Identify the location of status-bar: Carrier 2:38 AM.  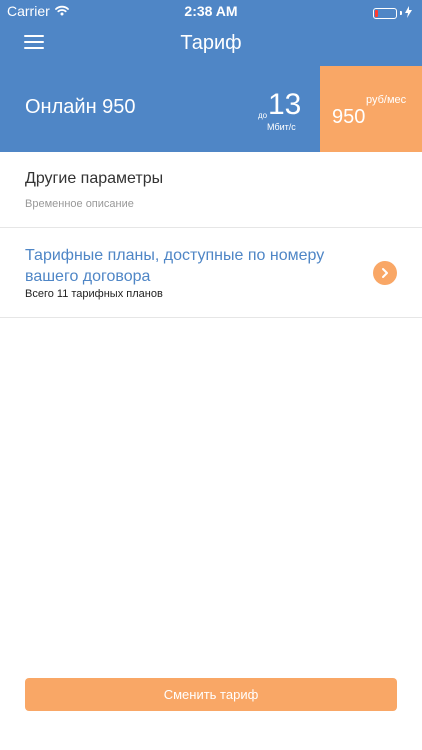
(211, 11).